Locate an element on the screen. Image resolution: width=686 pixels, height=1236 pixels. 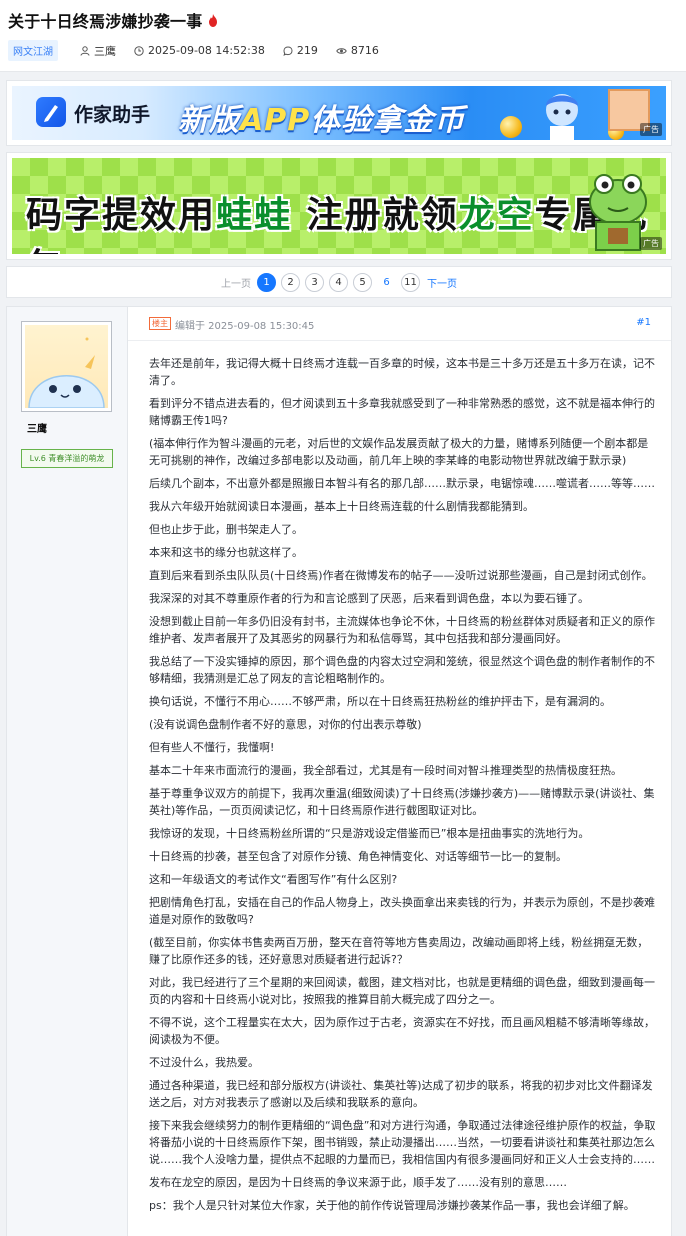
pagination: 上一页 1 2 3 4 5 6 11 下一页 is located at coordinates (339, 282).